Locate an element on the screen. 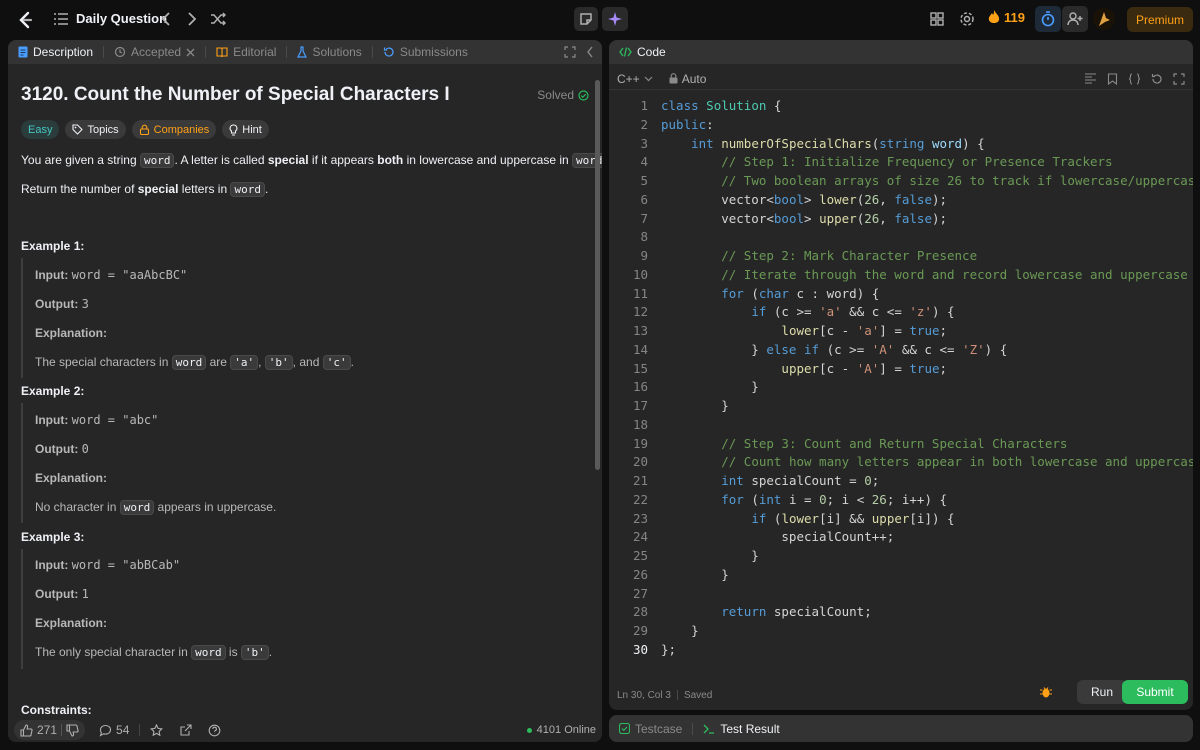  online-status: 4101 Online is located at coordinates (561, 730).